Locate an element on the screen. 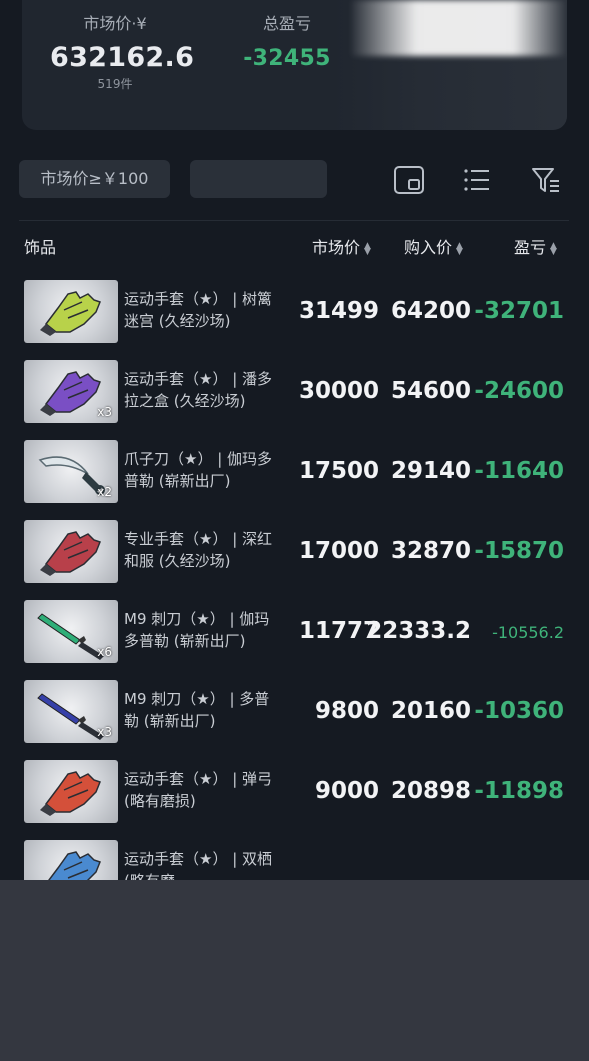 This screenshot has width=589, height=1061. item-name: M9 刺刀（★） | 多普勒 (崭新出厂) is located at coordinates (197, 710).